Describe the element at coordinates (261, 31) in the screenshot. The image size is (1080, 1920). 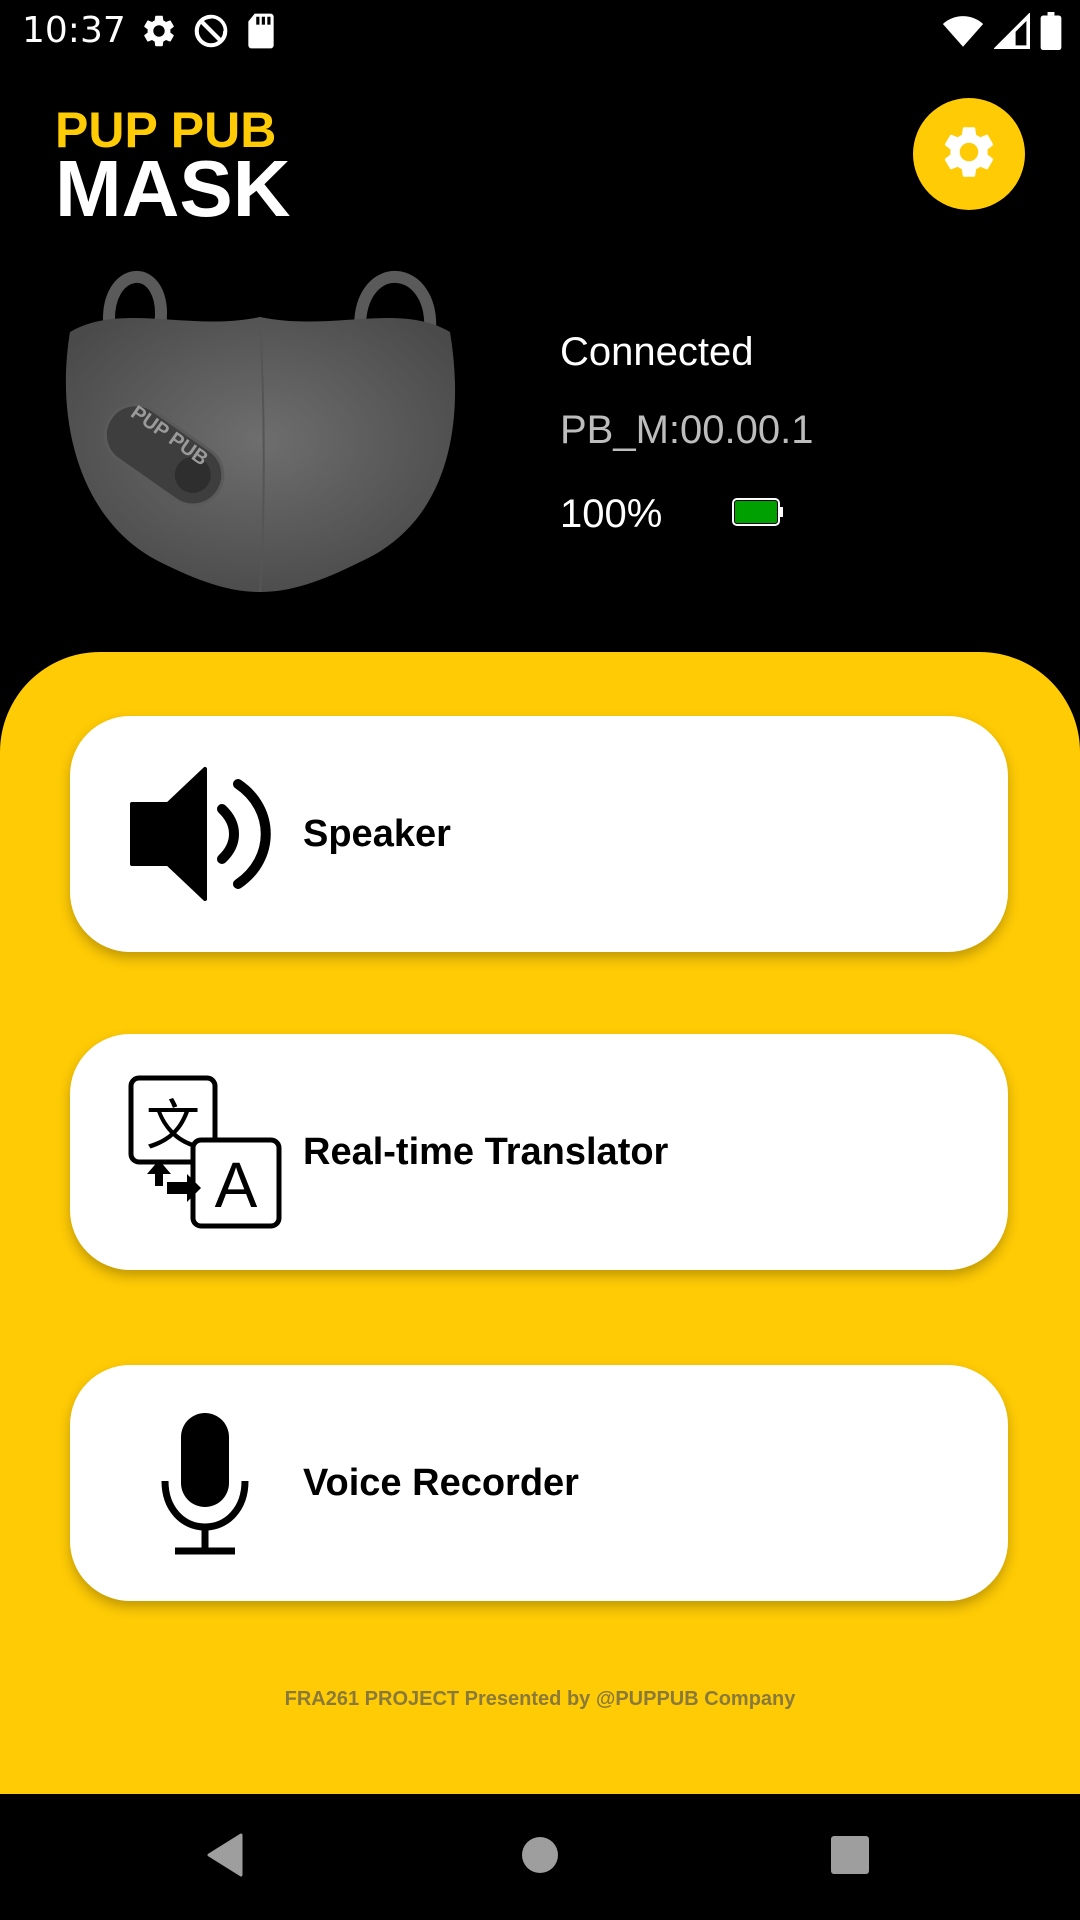
I see `sd-card-icon` at that location.